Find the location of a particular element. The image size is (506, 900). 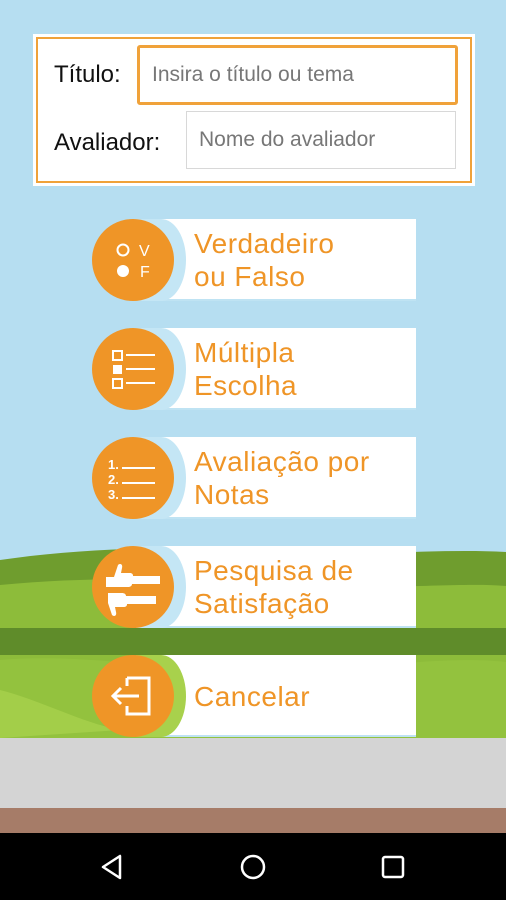

option-label-line2: Escolha is located at coordinates (246, 385).